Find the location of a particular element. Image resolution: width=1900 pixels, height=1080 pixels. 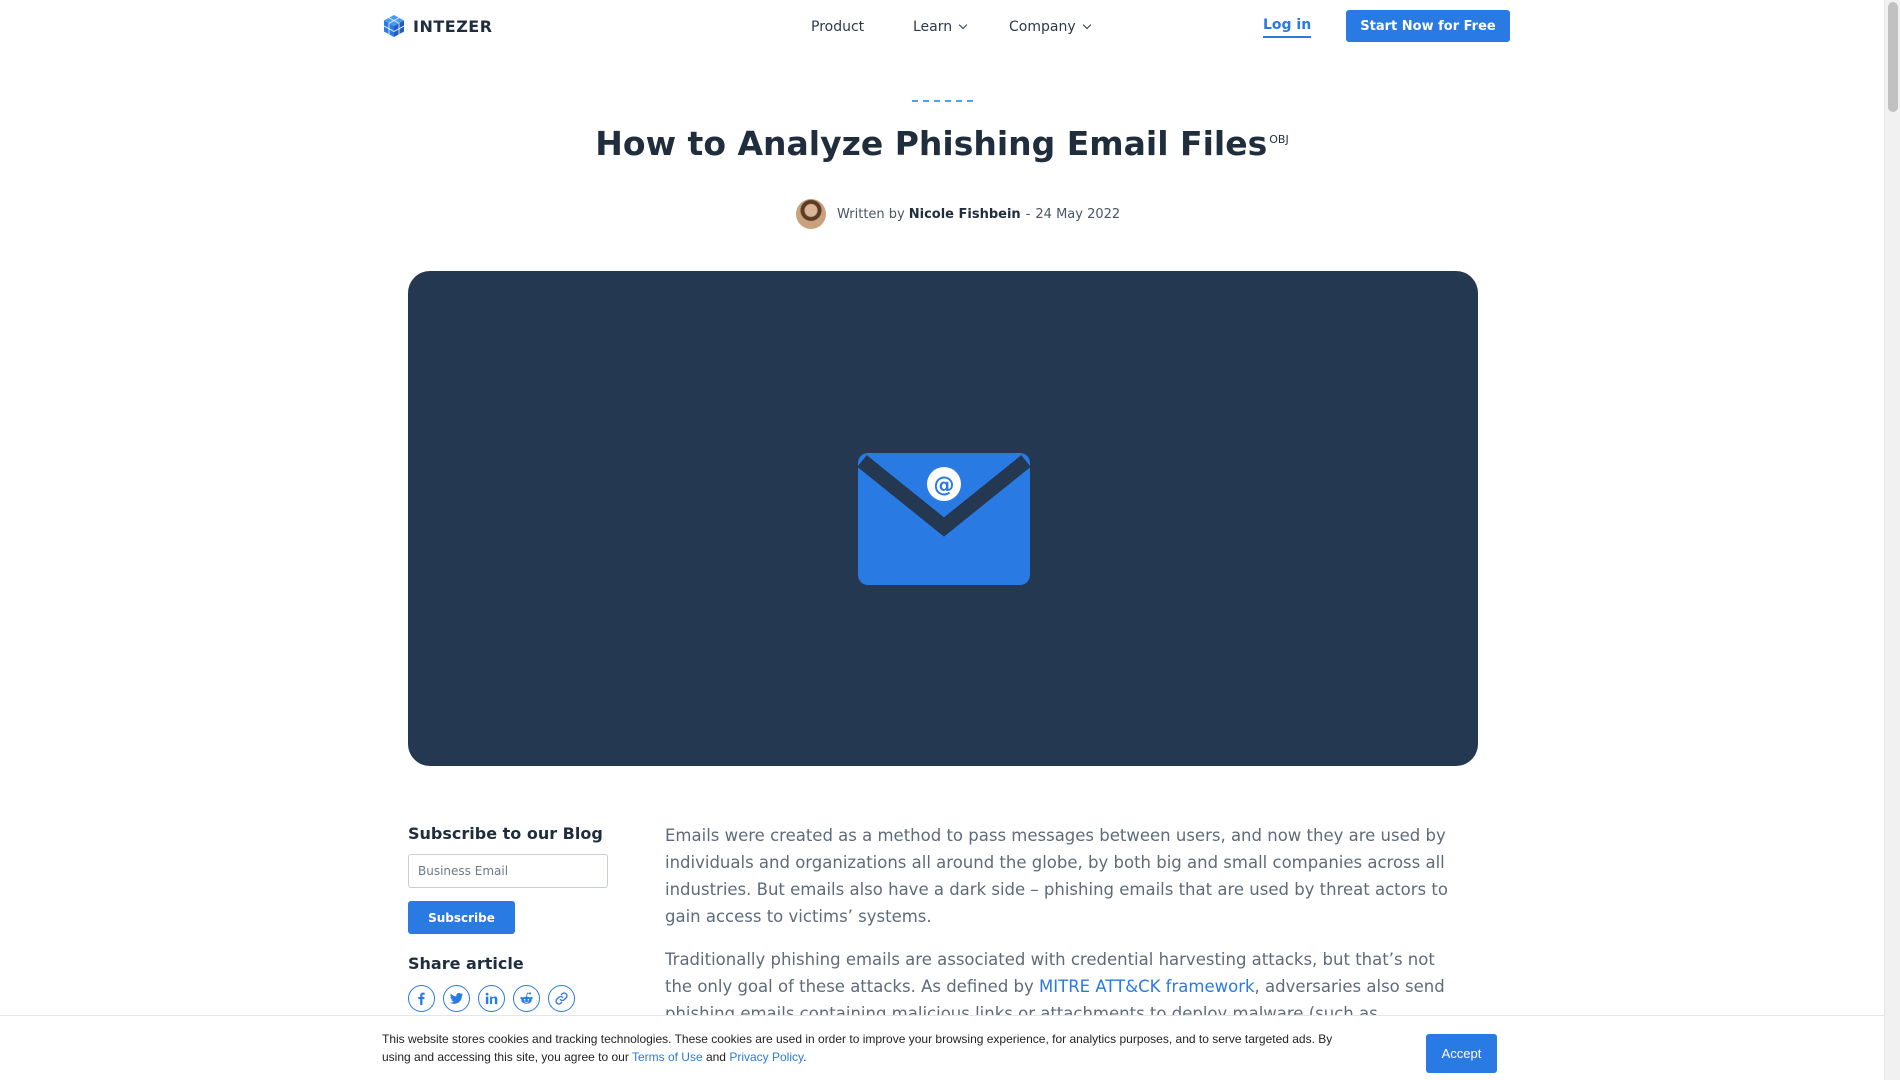

twitter-icon is located at coordinates (456, 998).